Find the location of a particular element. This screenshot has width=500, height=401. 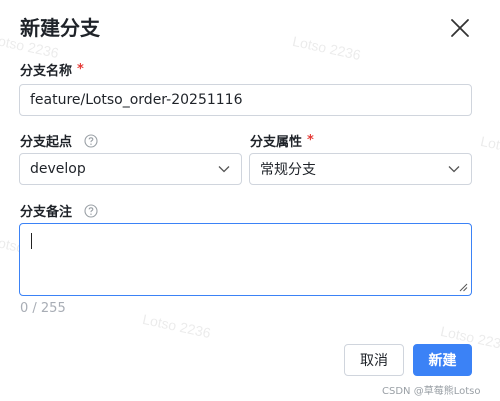

text-caret is located at coordinates (31, 241).